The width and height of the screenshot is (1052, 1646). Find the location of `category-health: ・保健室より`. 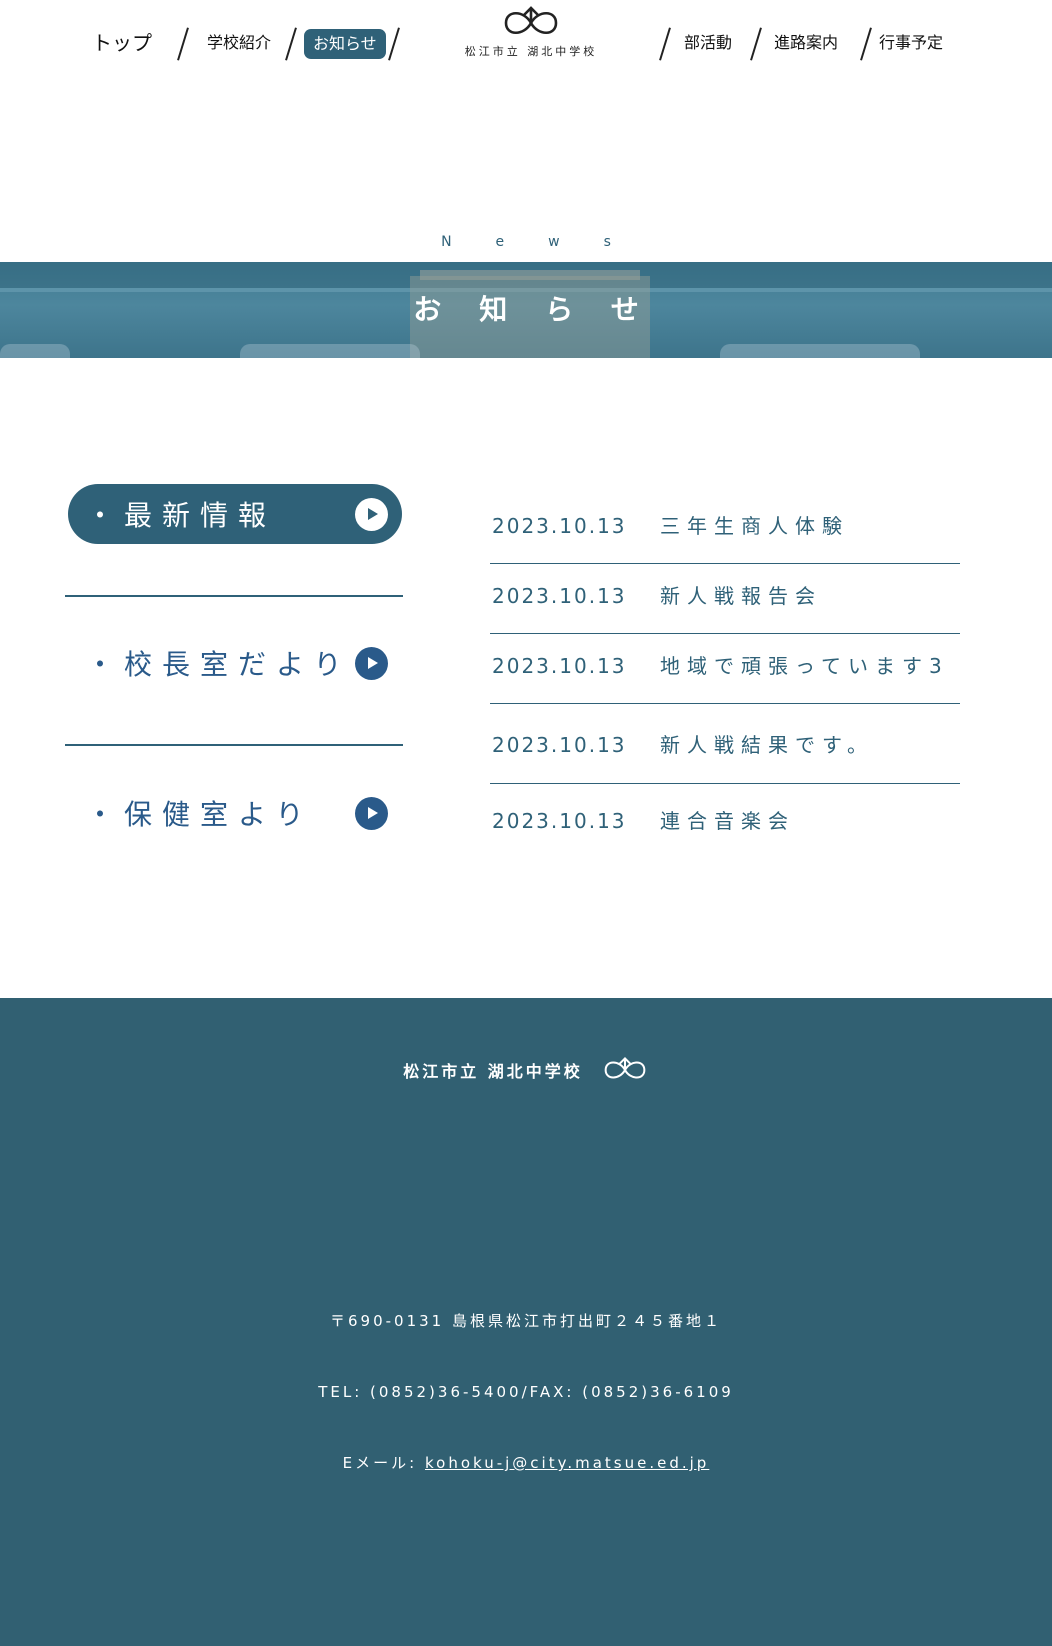

category-health: ・保健室より is located at coordinates (235, 813).